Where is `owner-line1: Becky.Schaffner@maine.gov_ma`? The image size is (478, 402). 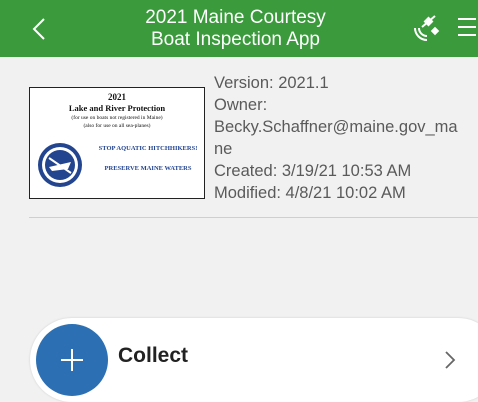
owner-line1: Becky.Schaffner@maine.gov_ma is located at coordinates (336, 127).